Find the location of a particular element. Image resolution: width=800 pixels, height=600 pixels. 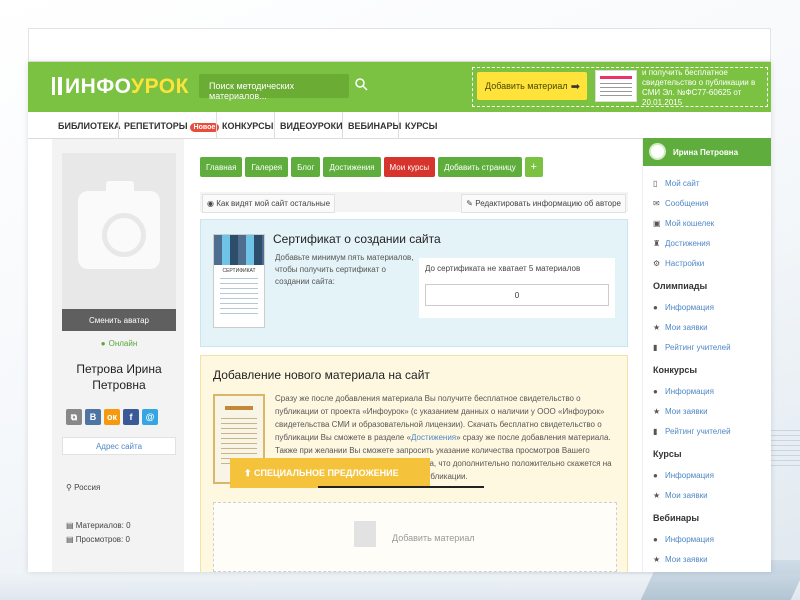

views-count: ▤ Просмотров: 0 is located at coordinates (98, 539).